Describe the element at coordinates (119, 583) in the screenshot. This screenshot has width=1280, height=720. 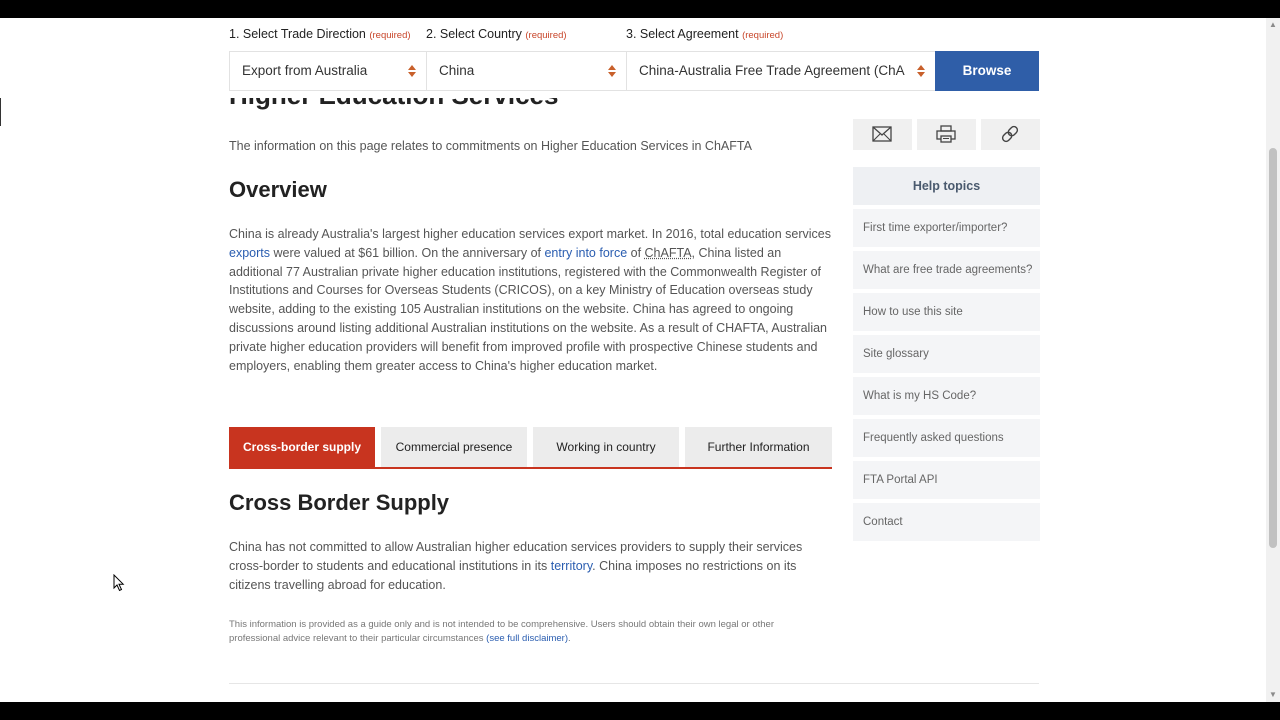
I see `mouse-cursor-icon` at that location.